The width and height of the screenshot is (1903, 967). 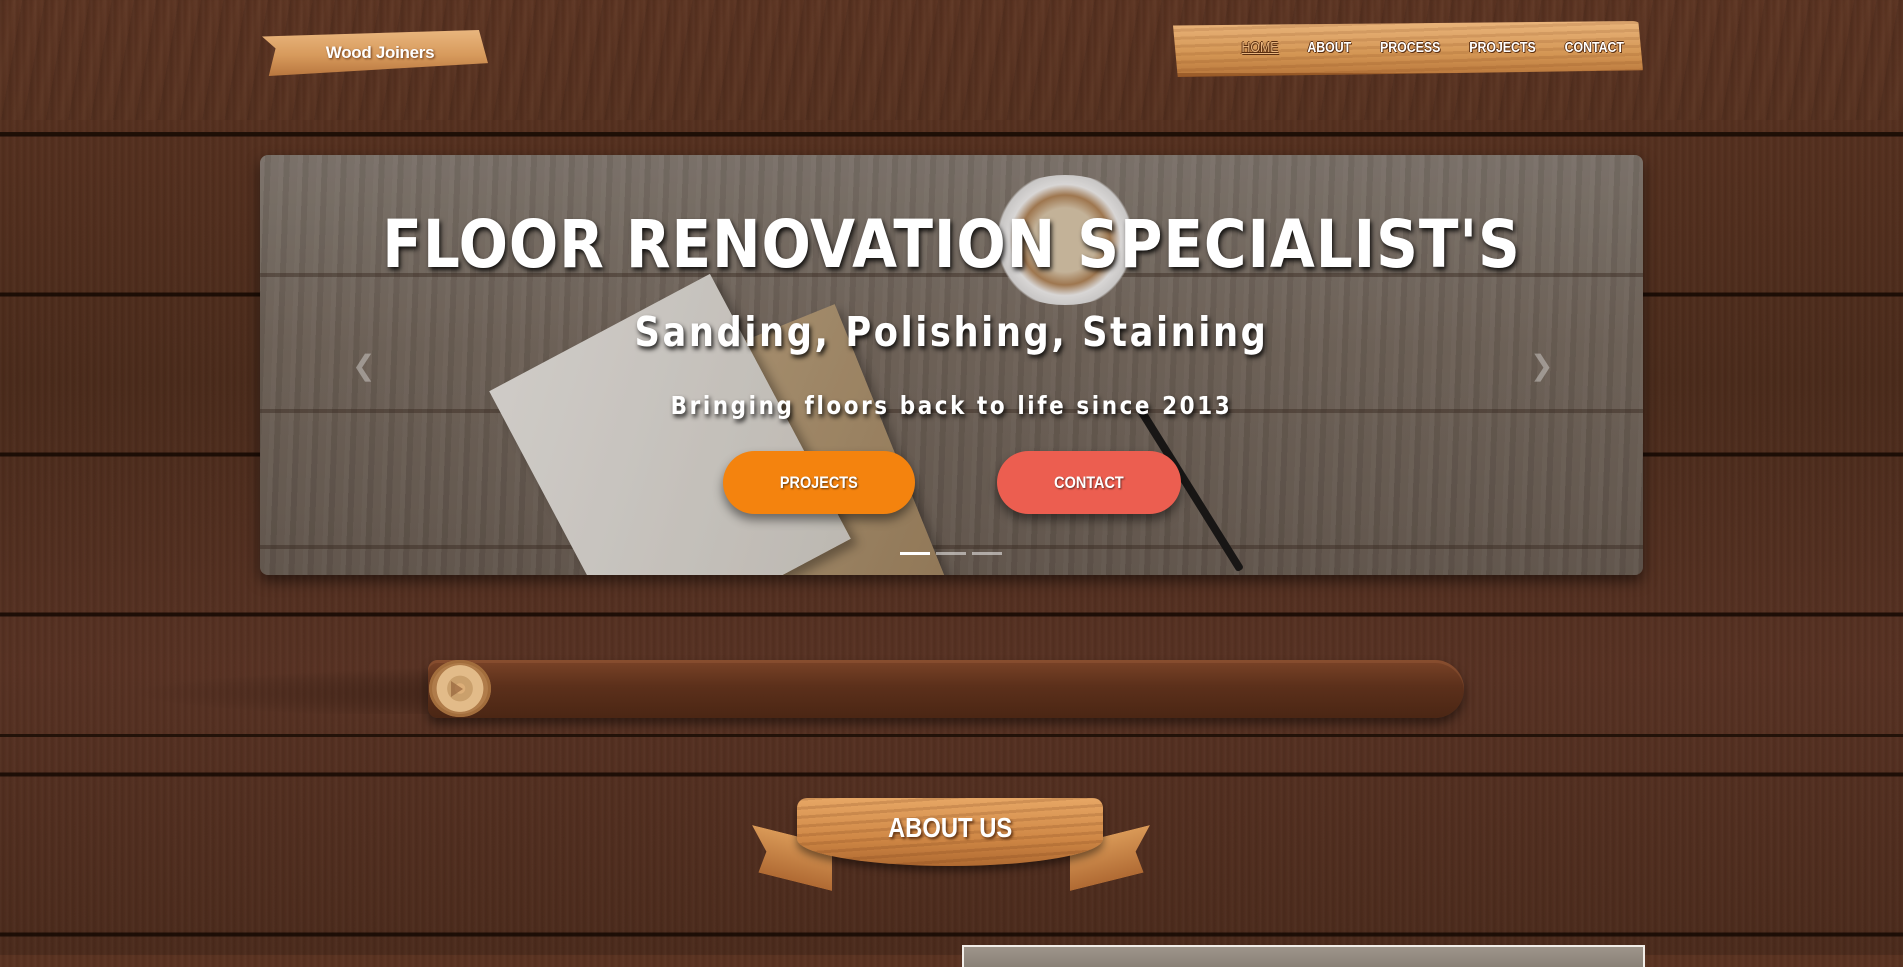 What do you see at coordinates (1260, 48) in the screenshot?
I see `nav-item-home: HOME` at bounding box center [1260, 48].